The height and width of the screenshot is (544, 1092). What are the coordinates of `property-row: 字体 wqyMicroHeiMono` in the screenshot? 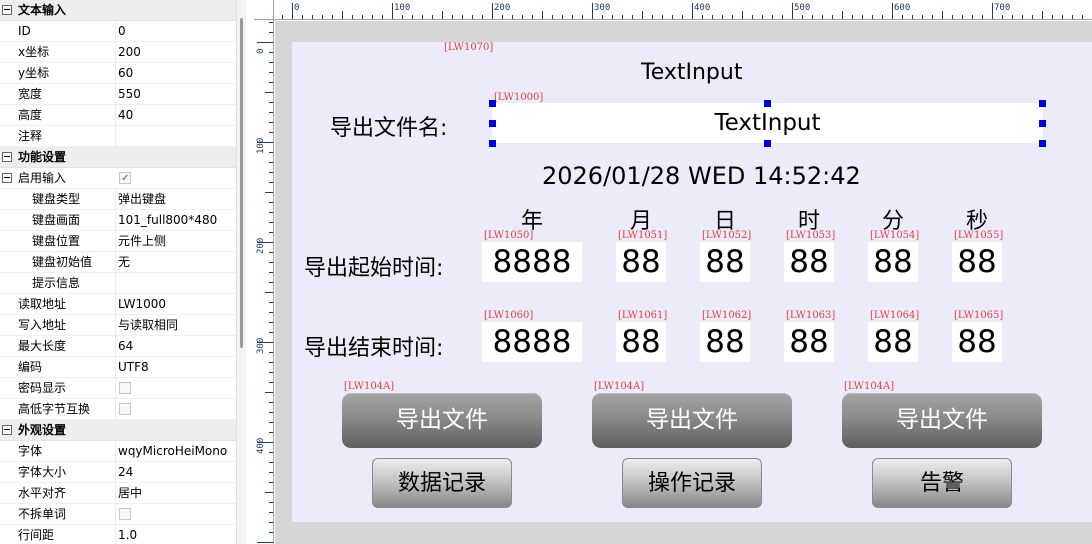 It's located at (118, 451).